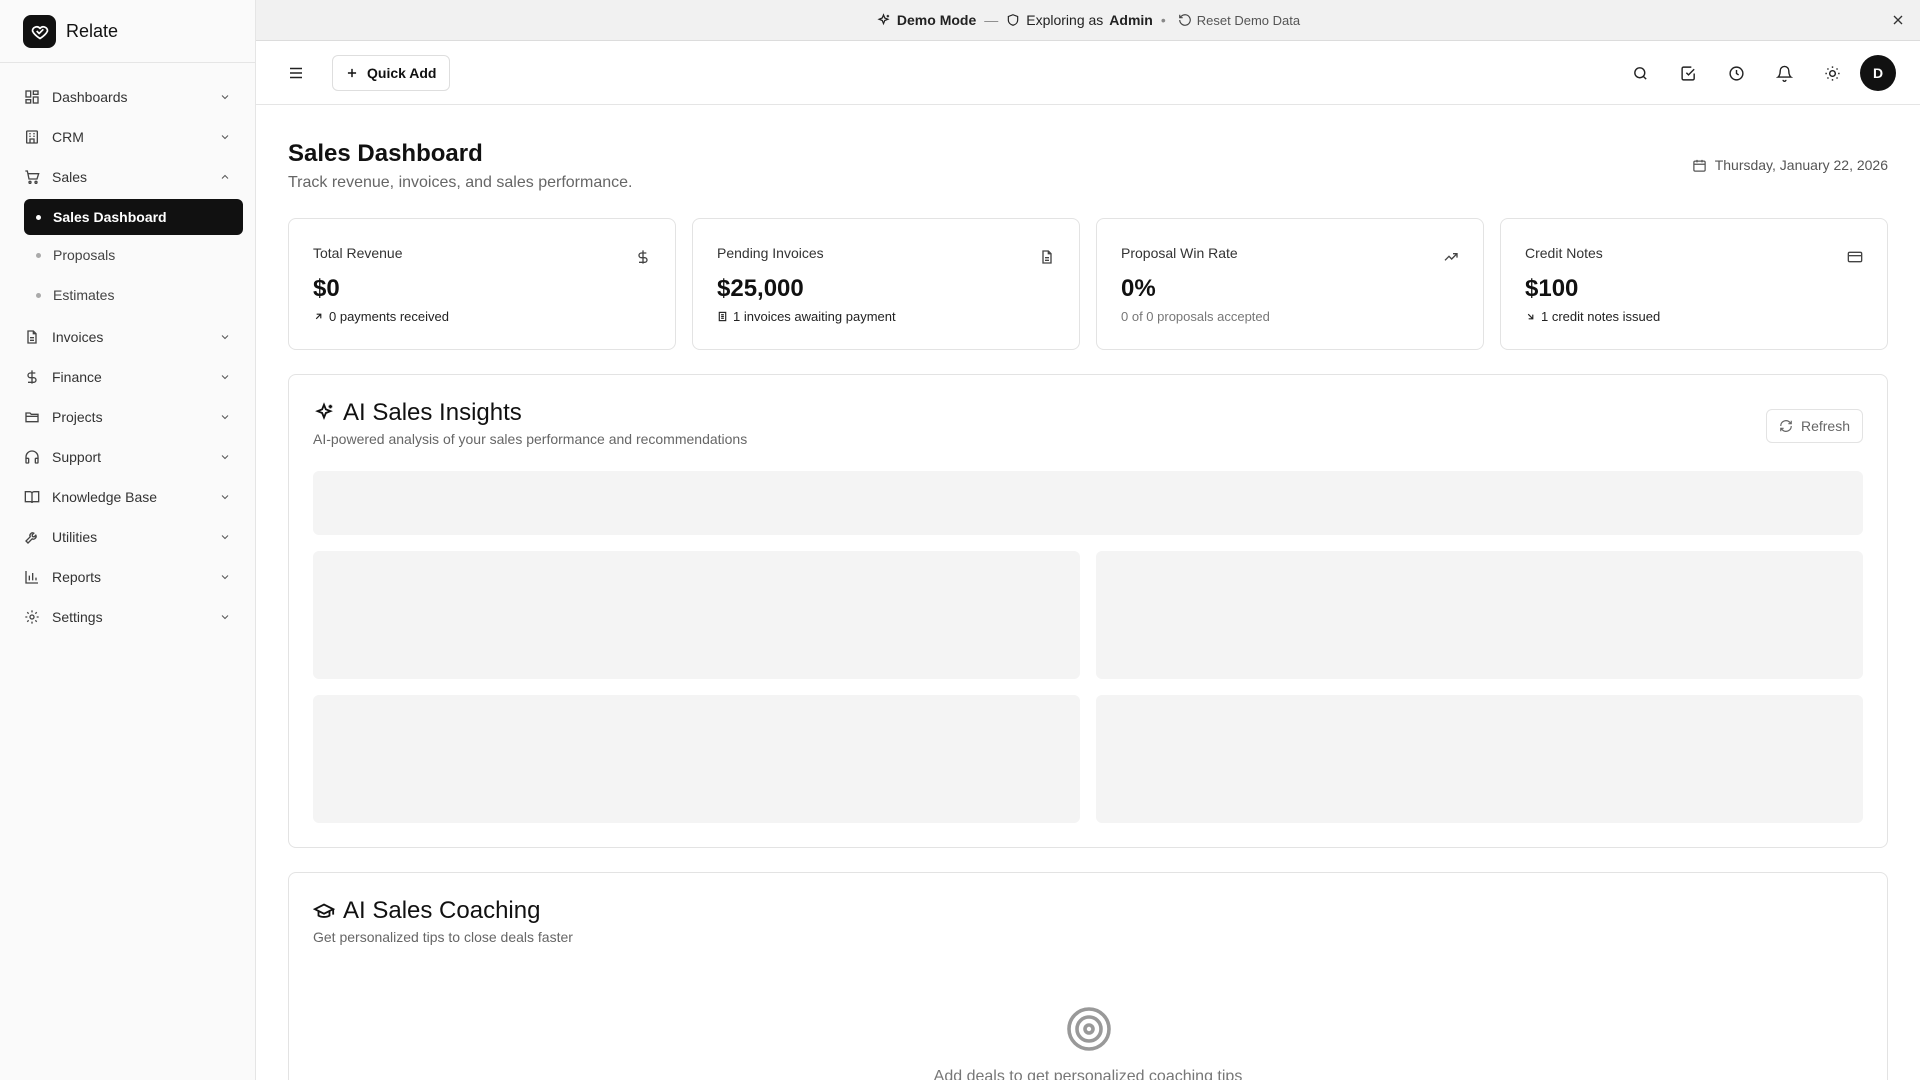 The image size is (1920, 1080). What do you see at coordinates (1138, 288) in the screenshot?
I see `stat-value: 0%` at bounding box center [1138, 288].